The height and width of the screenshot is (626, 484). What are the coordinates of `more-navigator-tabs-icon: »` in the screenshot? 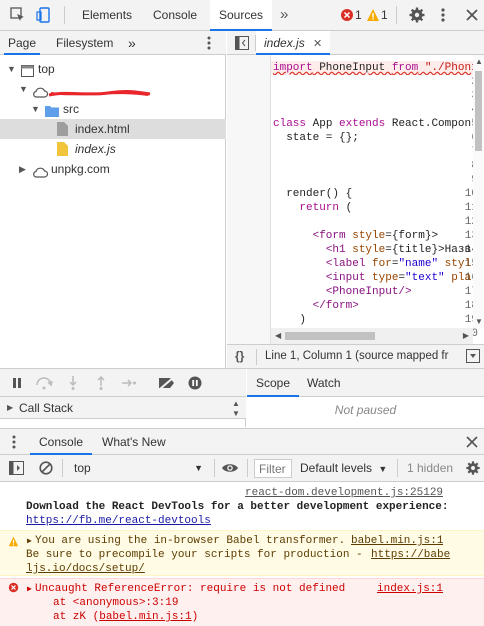 It's located at (132, 43).